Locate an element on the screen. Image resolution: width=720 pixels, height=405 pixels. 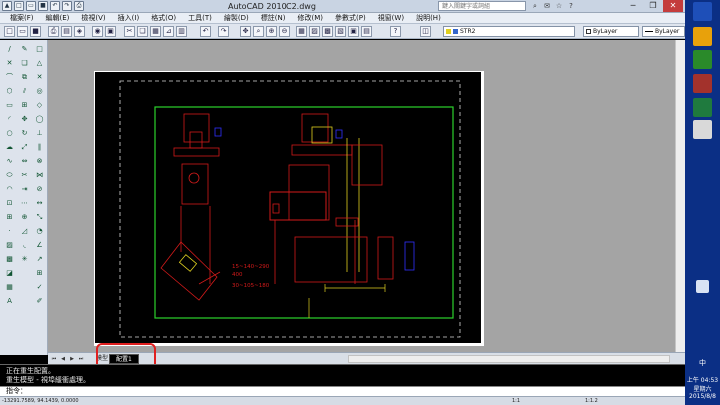
tool-palettes-icon: ▩ is located at coordinates (327, 31).